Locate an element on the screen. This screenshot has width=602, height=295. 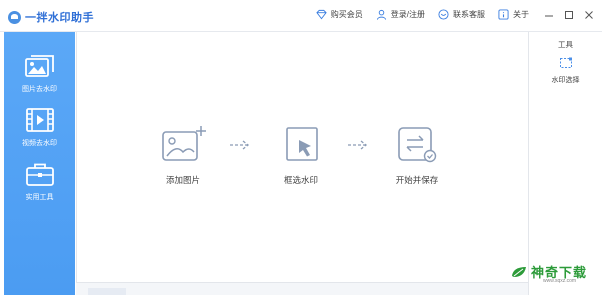
chat-icon is located at coordinates (443, 14).